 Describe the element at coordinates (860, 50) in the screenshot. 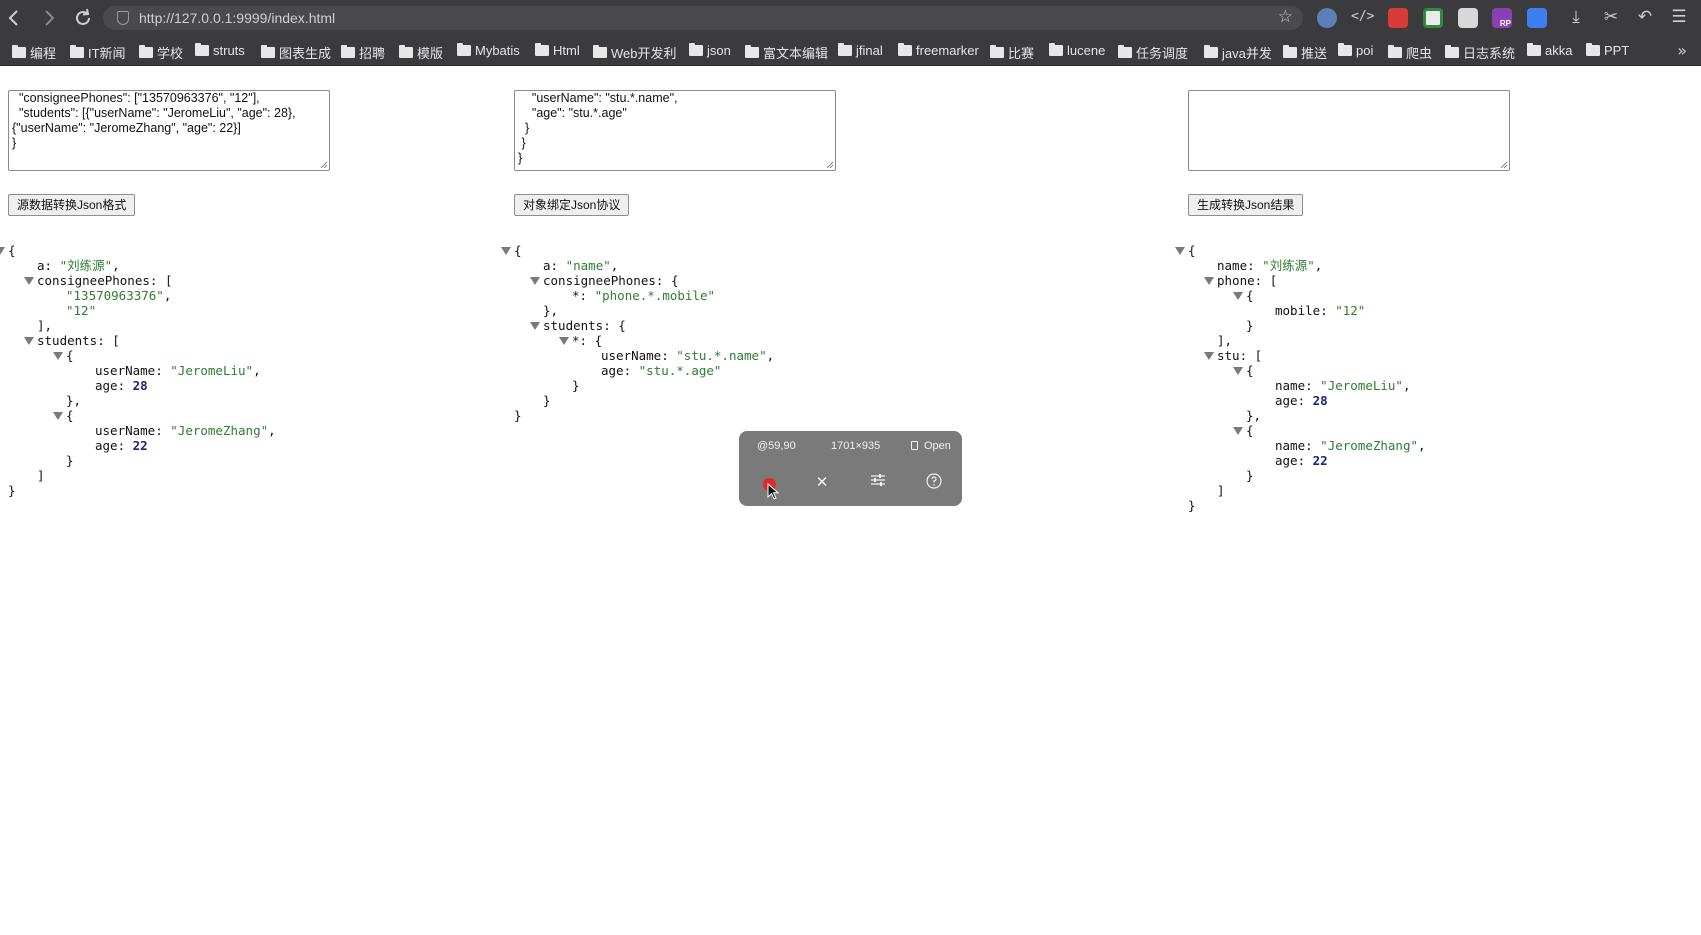

I see `bookmark-folder: jfinal` at that location.